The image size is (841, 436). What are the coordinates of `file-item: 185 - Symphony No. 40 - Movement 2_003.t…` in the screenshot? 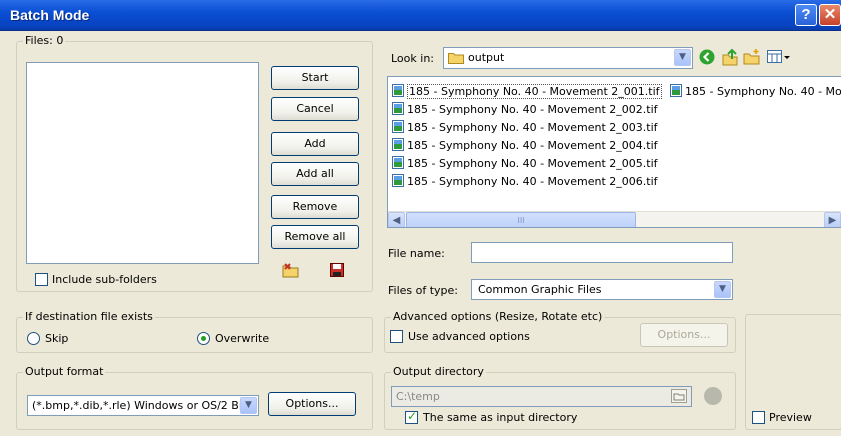 It's located at (525, 128).